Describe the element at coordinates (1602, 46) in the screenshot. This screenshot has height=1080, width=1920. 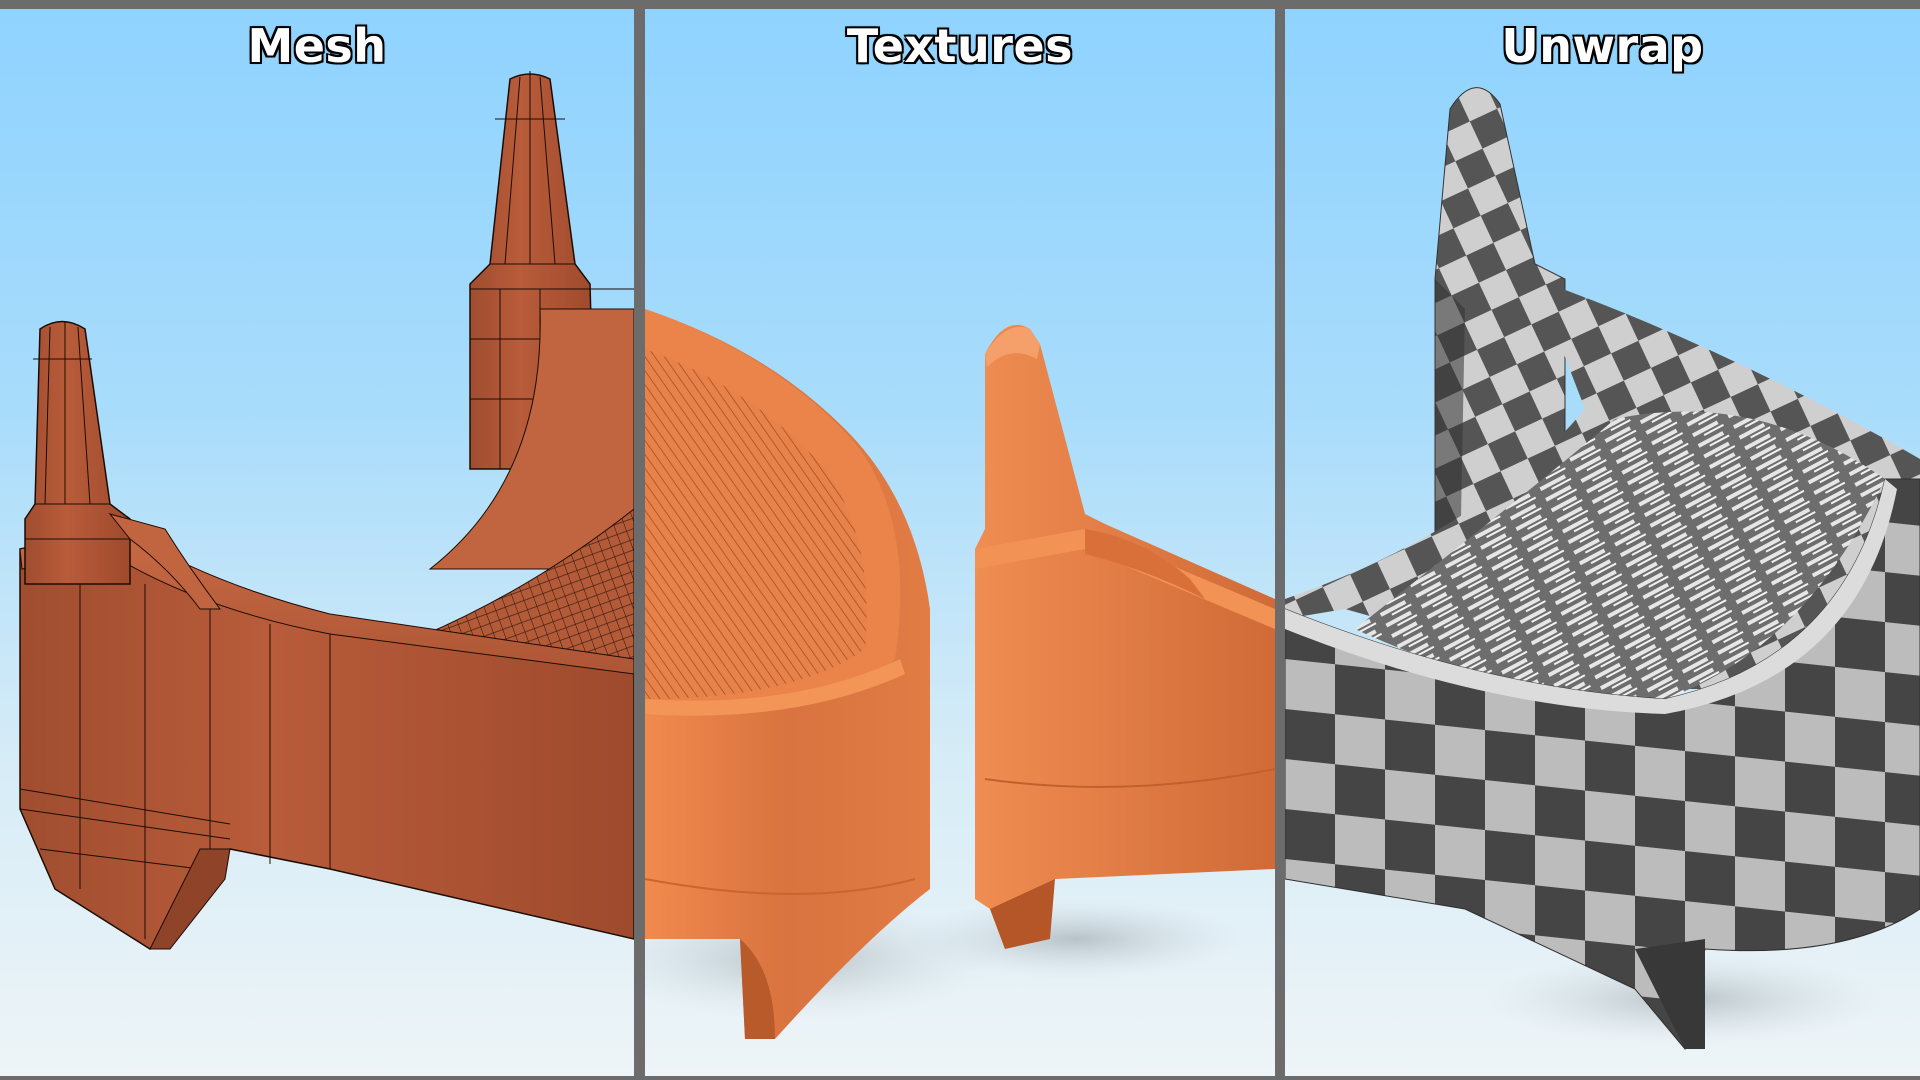
I see `unwrap-panel-title: Unwrap` at that location.